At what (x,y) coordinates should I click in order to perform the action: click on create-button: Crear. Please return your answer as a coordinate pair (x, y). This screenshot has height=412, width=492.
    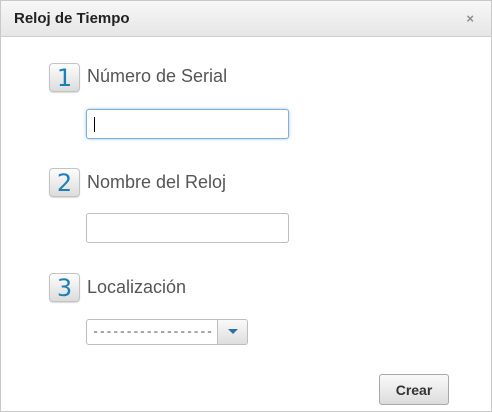
    Looking at the image, I should click on (414, 389).